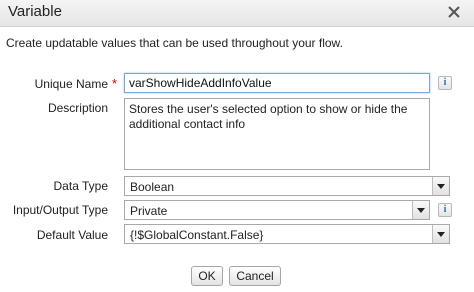 Image resolution: width=474 pixels, height=292 pixels. Describe the element at coordinates (115, 83) in the screenshot. I see `required-marker: *` at that location.